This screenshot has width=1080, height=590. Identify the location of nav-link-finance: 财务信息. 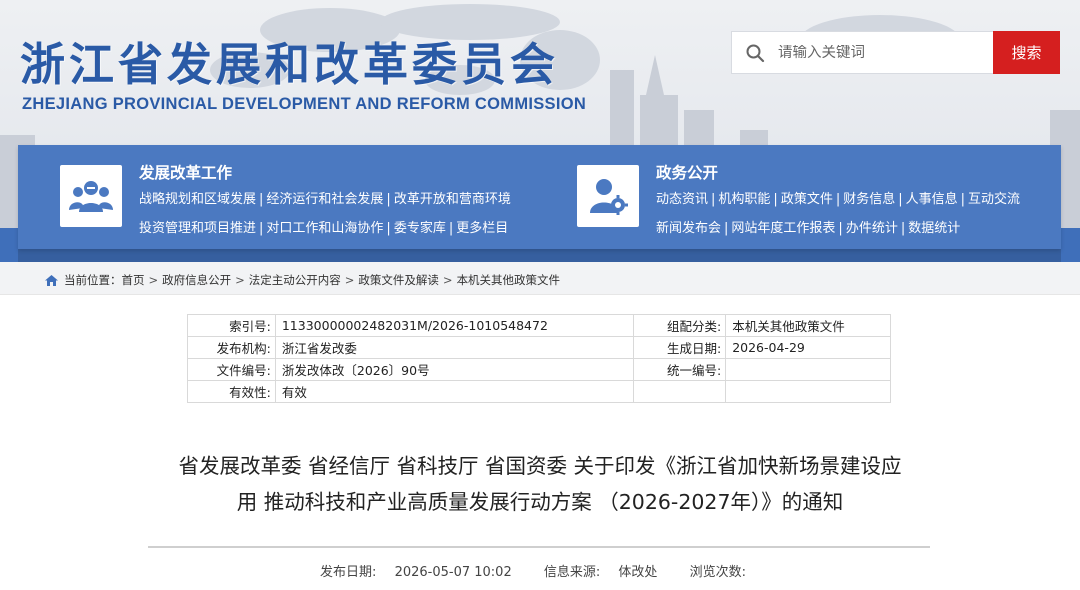
(869, 199).